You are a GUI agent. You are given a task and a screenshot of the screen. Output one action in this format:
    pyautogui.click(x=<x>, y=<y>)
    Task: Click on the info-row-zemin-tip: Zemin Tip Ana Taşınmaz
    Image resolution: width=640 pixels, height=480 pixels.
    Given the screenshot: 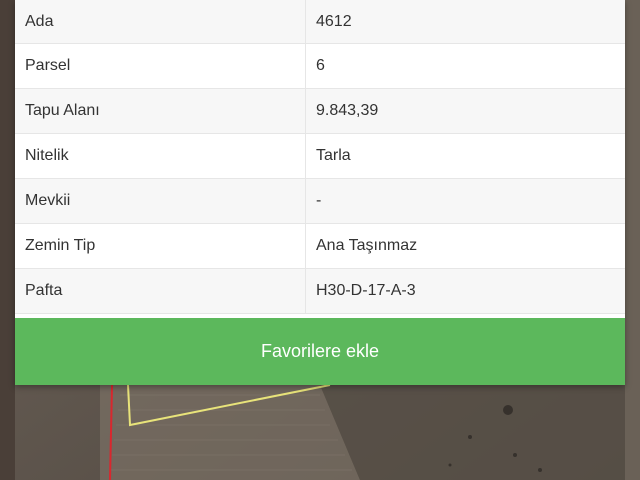 What is the action you would take?
    pyautogui.click(x=320, y=246)
    